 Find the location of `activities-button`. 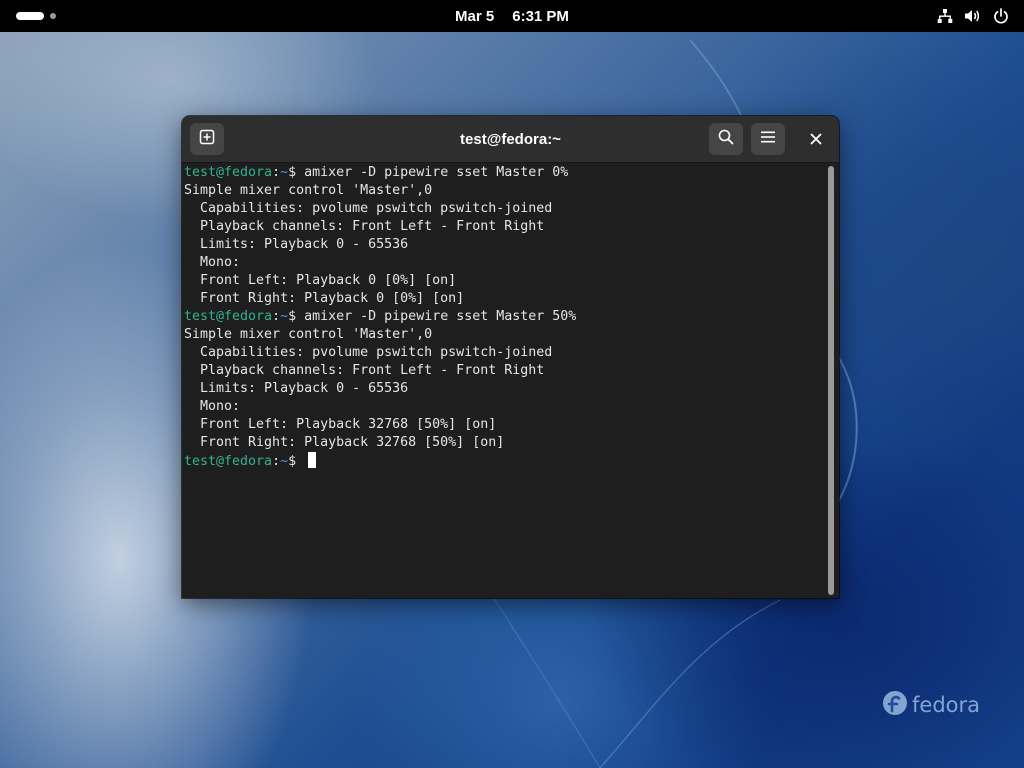

activities-button is located at coordinates (36, 16).